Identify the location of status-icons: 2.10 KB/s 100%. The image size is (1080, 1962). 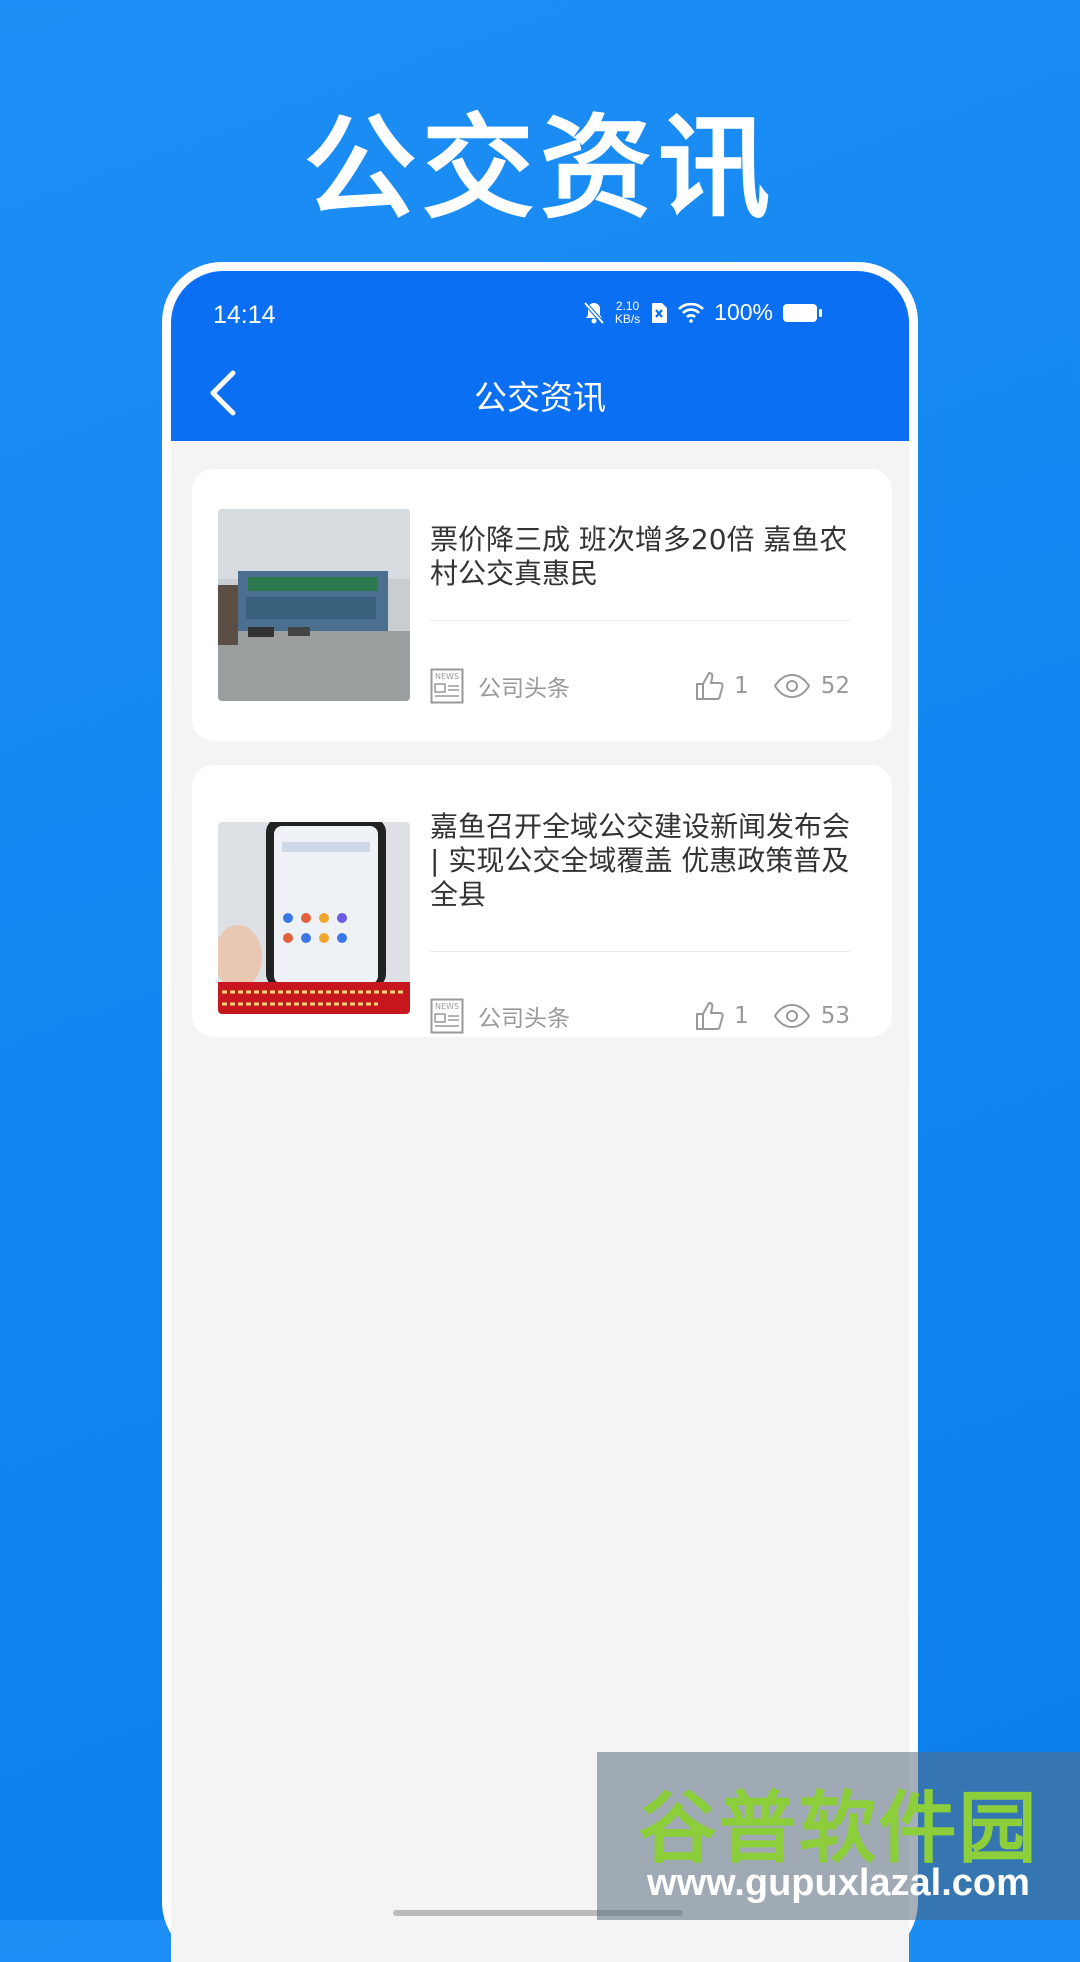
(702, 312).